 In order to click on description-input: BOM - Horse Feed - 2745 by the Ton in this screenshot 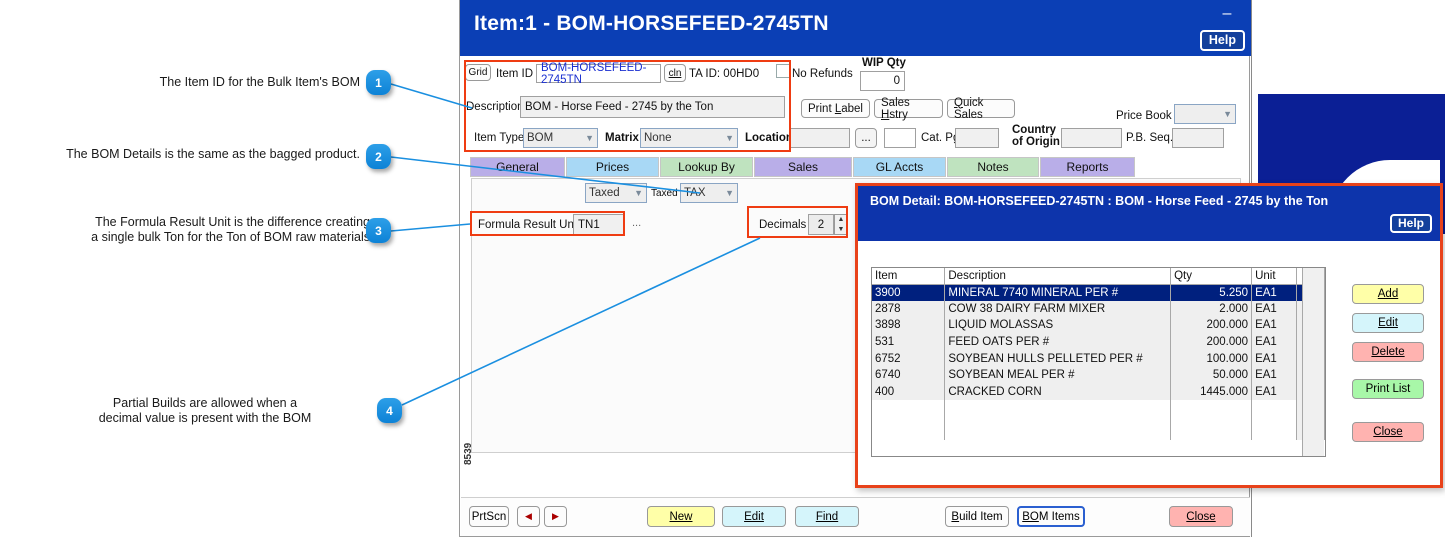, I will do `click(652, 107)`.